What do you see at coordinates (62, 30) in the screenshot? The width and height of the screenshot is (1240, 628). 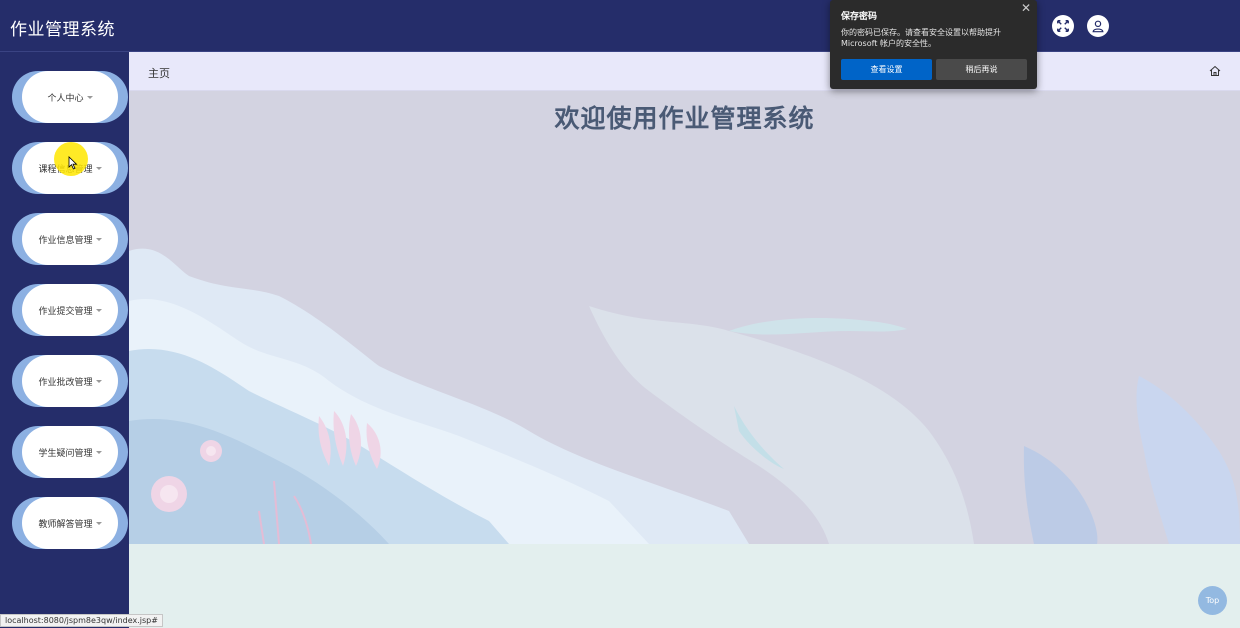 I see `app-title: 作业管理系统` at bounding box center [62, 30].